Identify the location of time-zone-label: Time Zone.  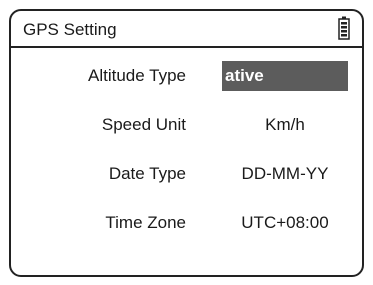
(145, 222).